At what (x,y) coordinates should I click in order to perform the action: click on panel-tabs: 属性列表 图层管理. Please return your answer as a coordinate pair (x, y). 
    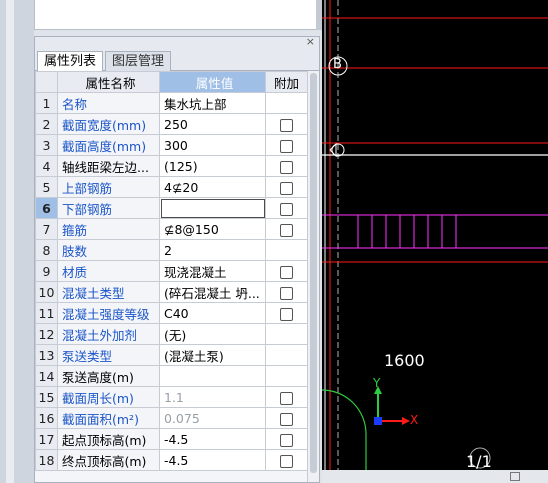
    Looking at the image, I should click on (177, 60).